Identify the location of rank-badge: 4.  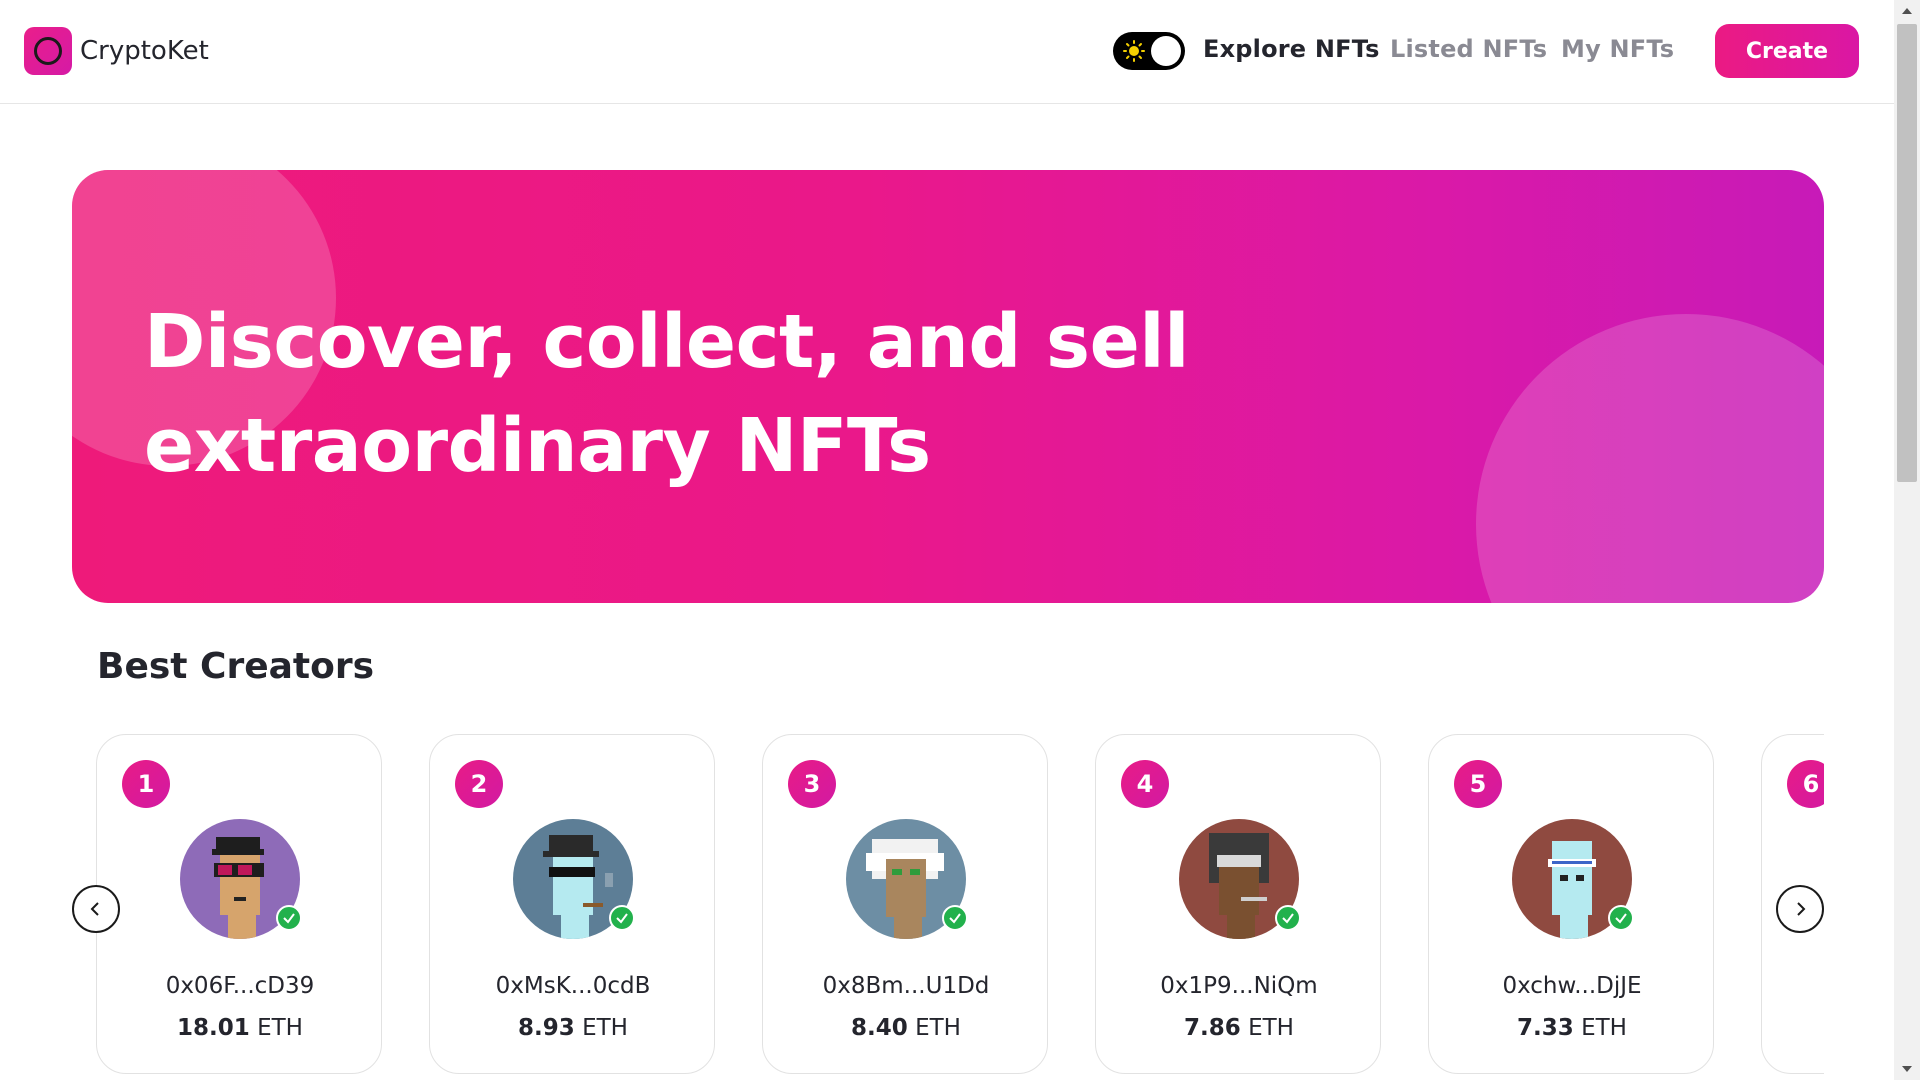
(1145, 784).